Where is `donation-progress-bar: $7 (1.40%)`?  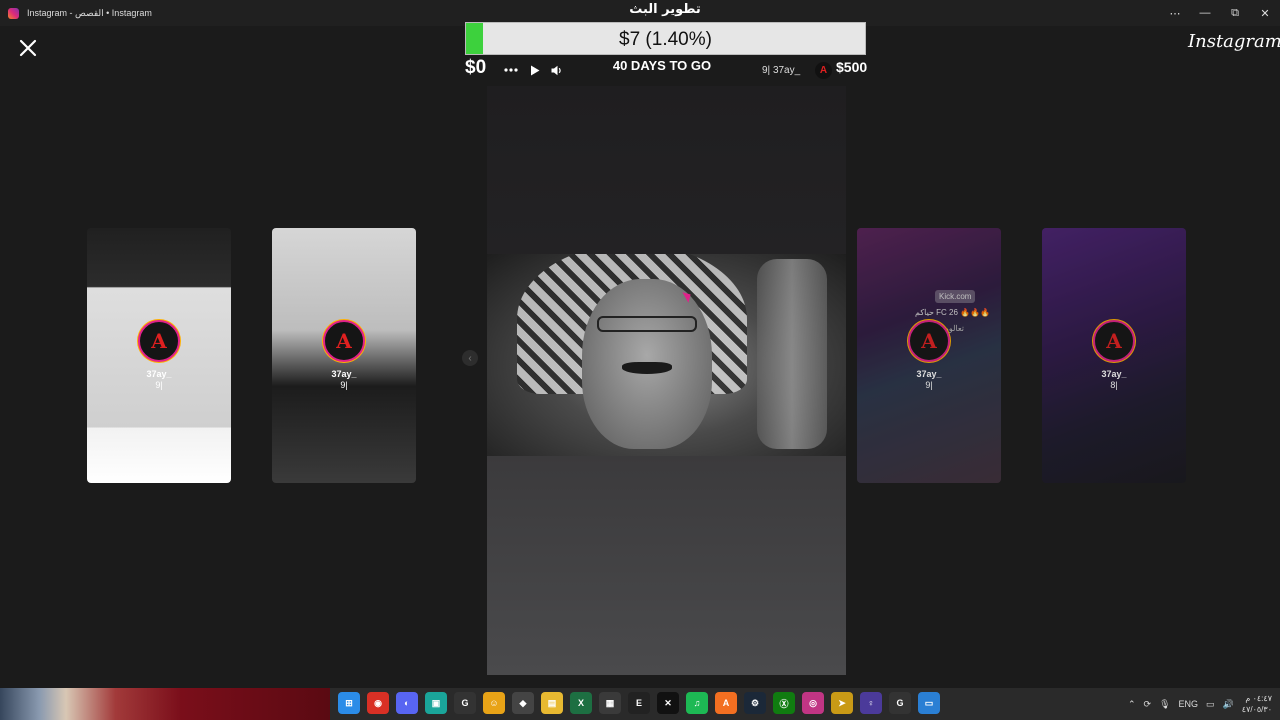 donation-progress-bar: $7 (1.40%) is located at coordinates (665, 38).